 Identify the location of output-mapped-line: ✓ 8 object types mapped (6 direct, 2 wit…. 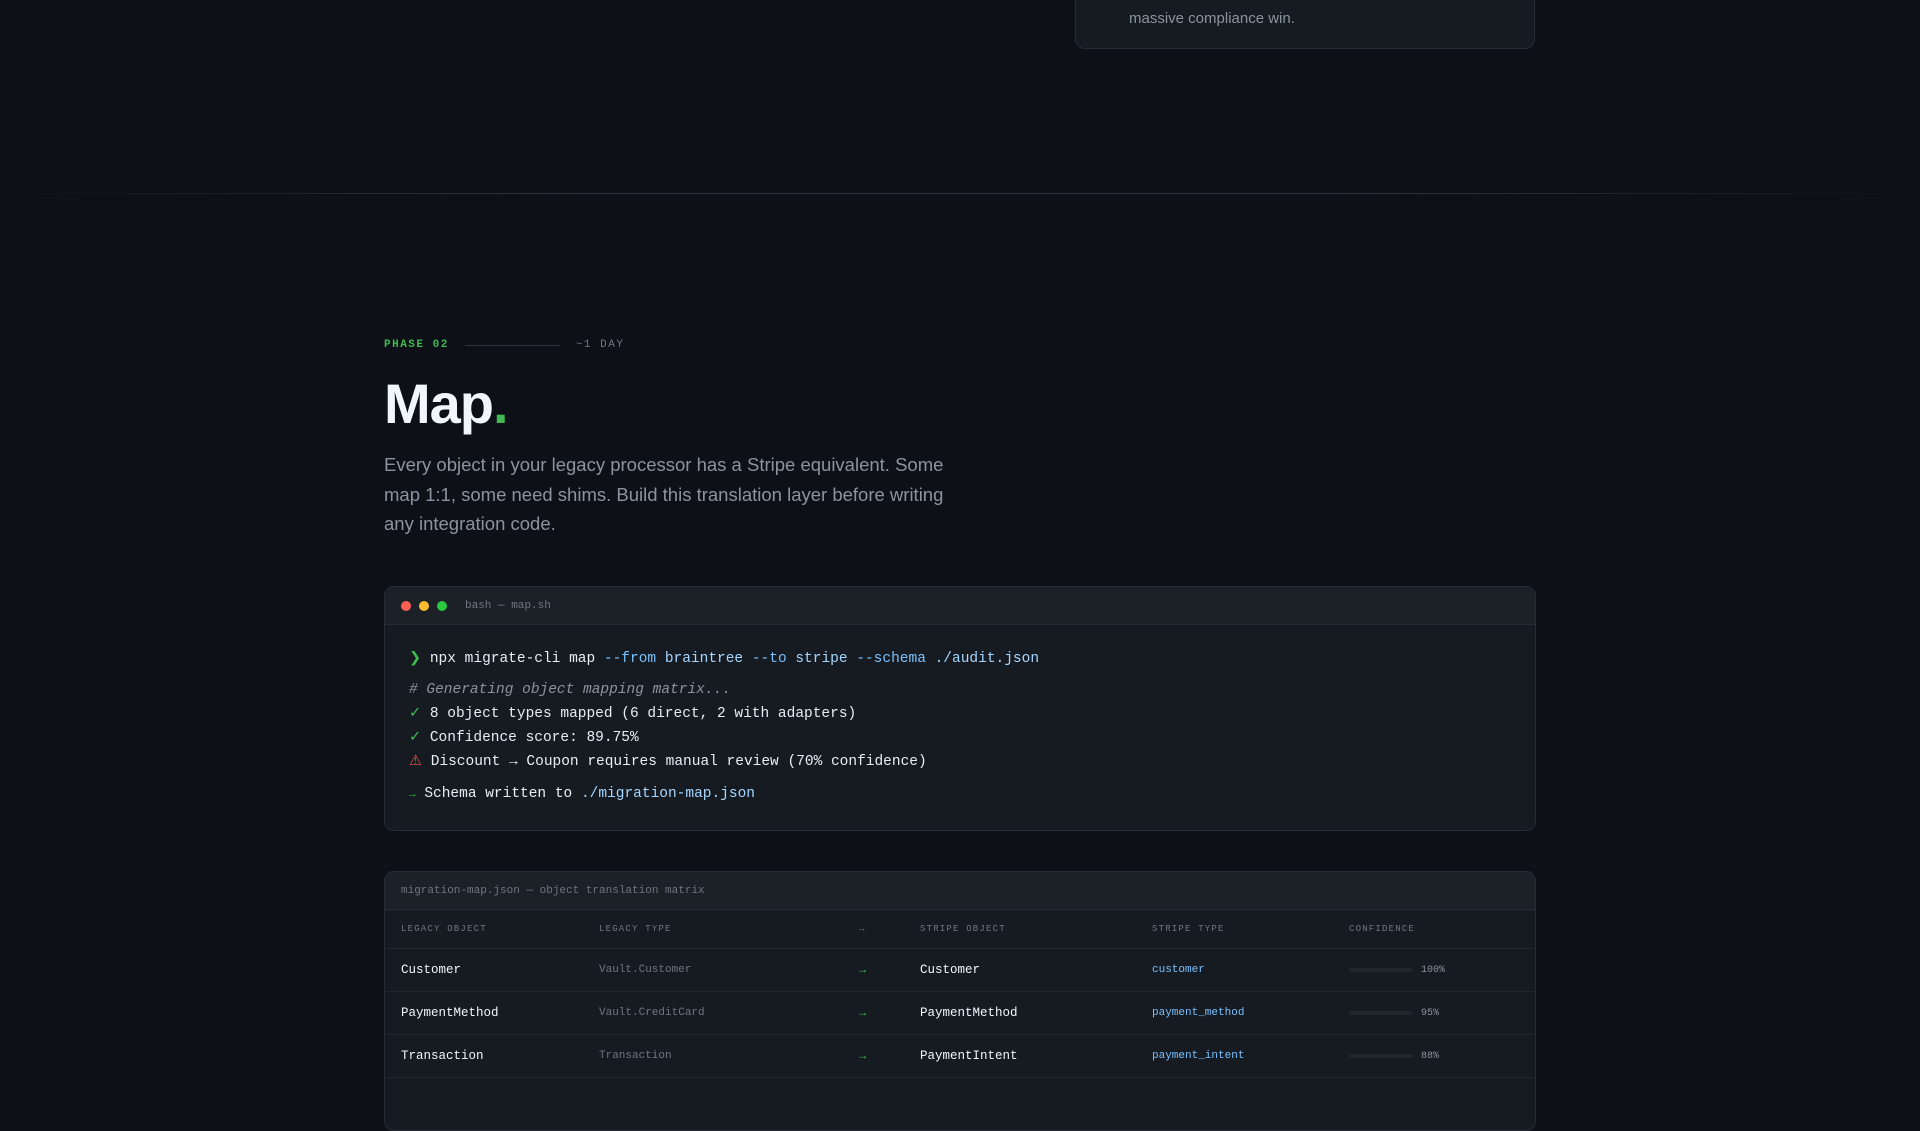
(960, 714).